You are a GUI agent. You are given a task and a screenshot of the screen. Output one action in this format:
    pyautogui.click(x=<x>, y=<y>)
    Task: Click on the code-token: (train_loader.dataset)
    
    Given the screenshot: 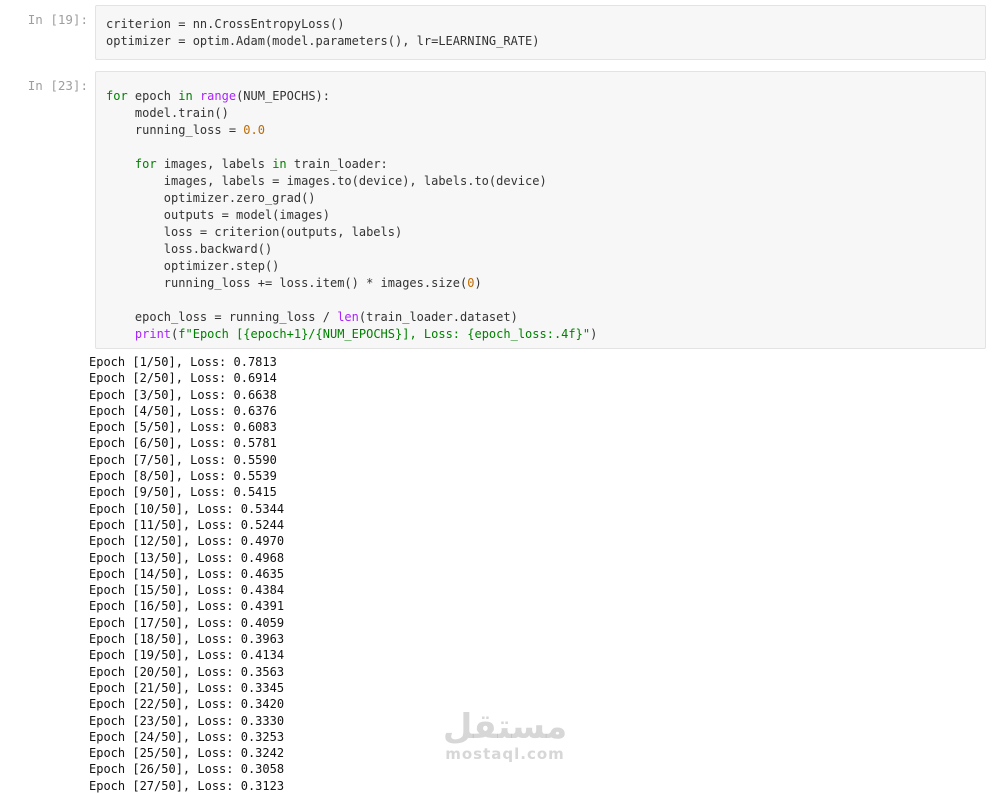 What is the action you would take?
    pyautogui.click(x=438, y=317)
    